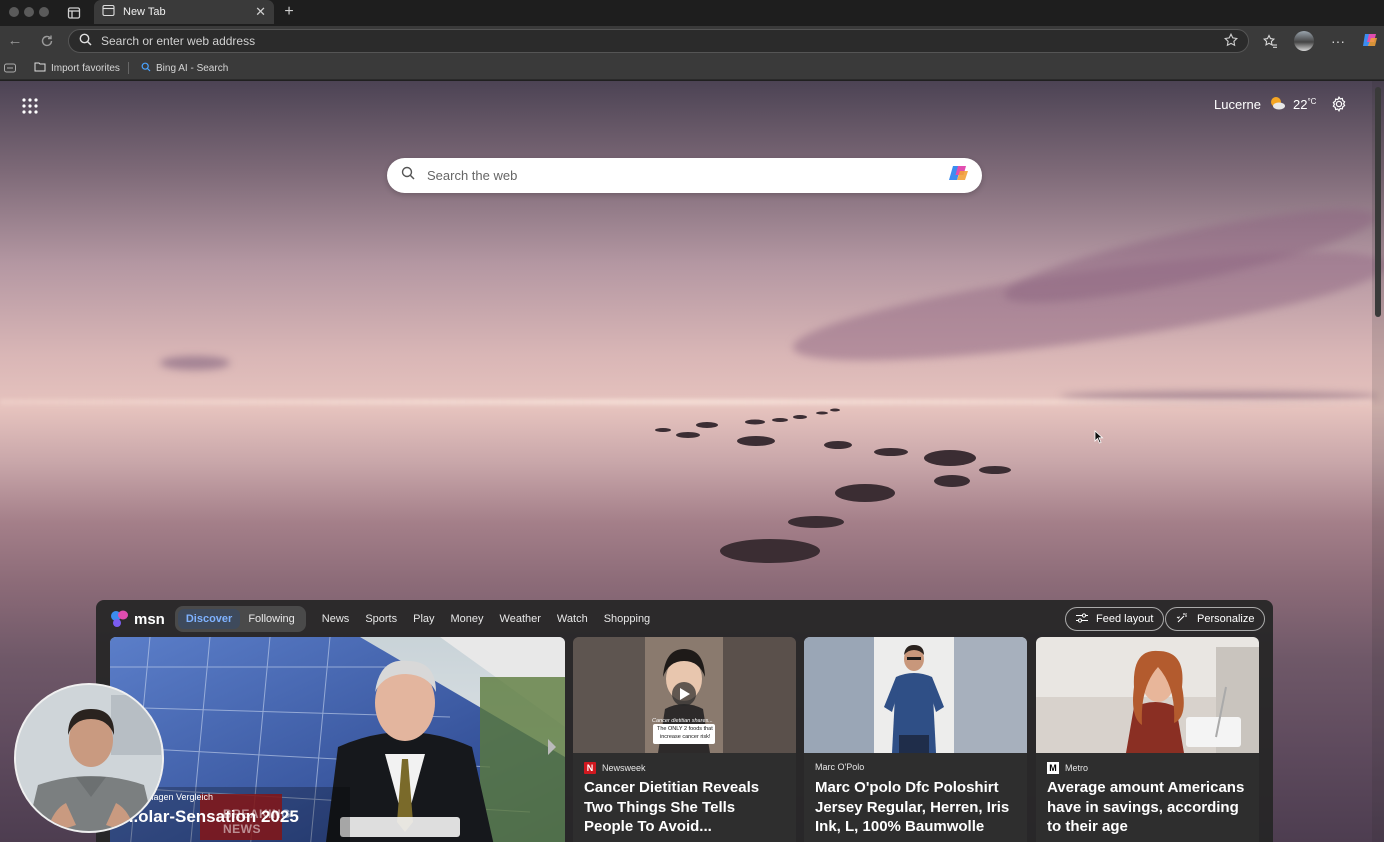  Describe the element at coordinates (30, 106) in the screenshot. I see `apps-grid-icon` at that location.